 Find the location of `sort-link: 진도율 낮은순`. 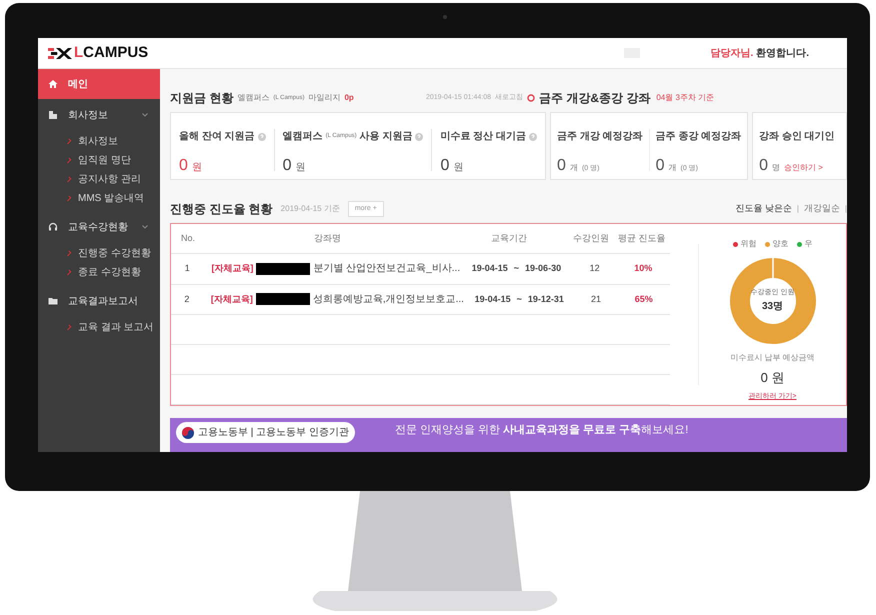

sort-link: 진도율 낮은순 is located at coordinates (763, 209).